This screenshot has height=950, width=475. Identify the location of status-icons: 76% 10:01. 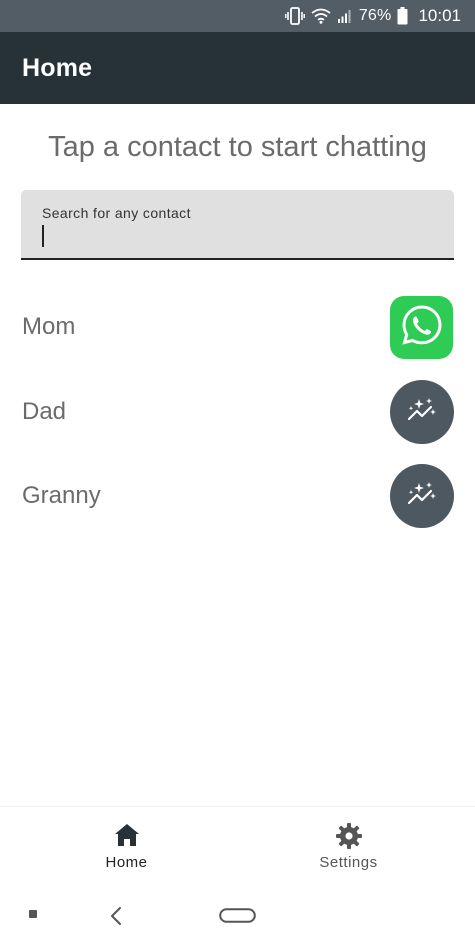
(372, 16).